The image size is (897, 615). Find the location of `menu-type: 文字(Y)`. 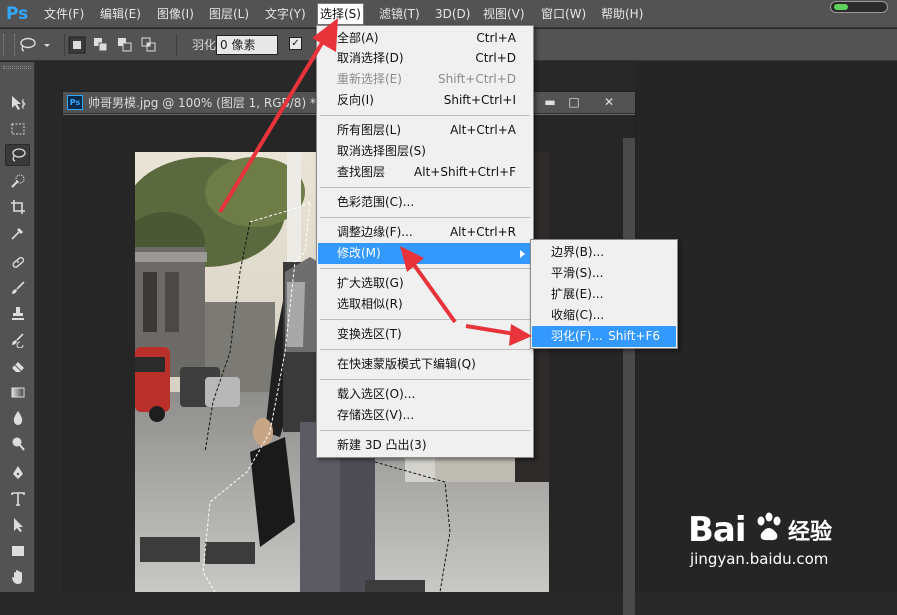

menu-type: 文字(Y) is located at coordinates (285, 14).